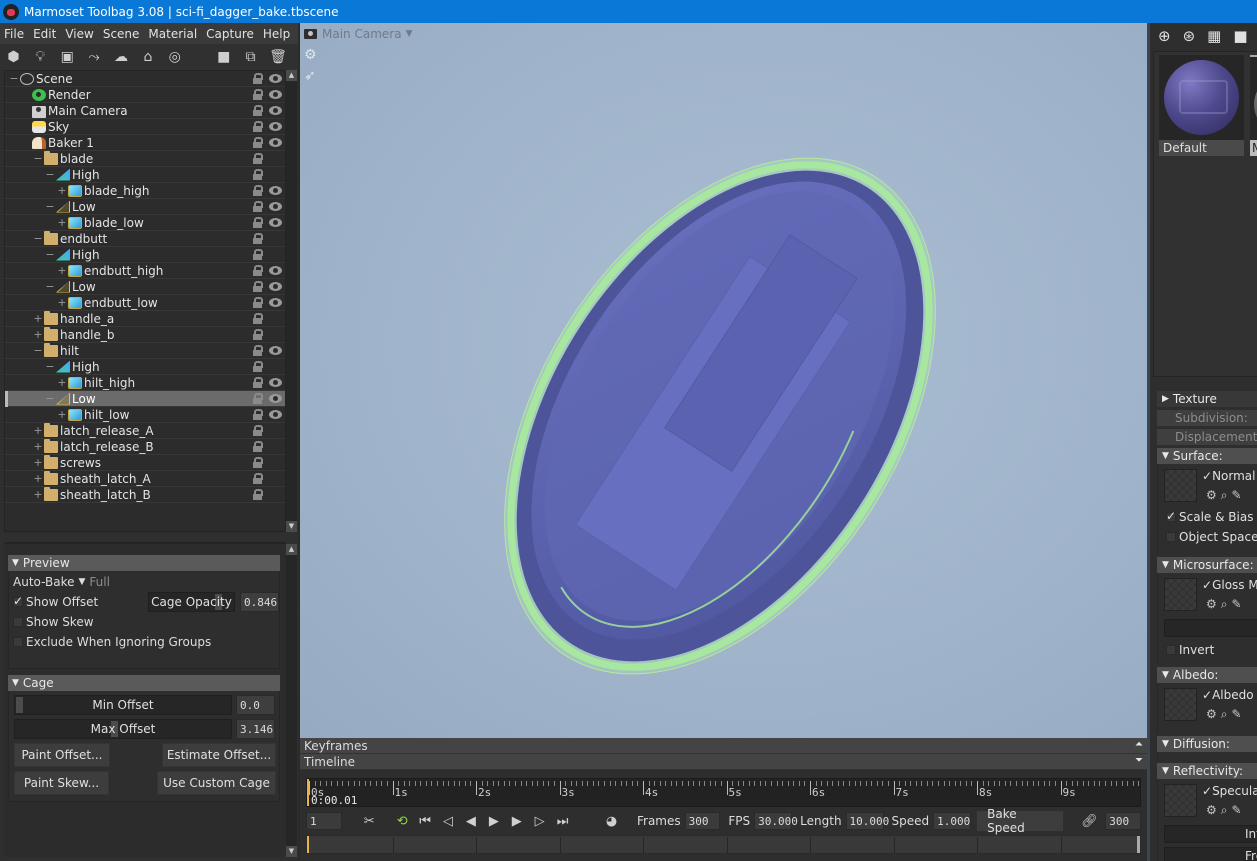 The image size is (1257, 861). I want to click on frames-input: 300, so click(702, 821).